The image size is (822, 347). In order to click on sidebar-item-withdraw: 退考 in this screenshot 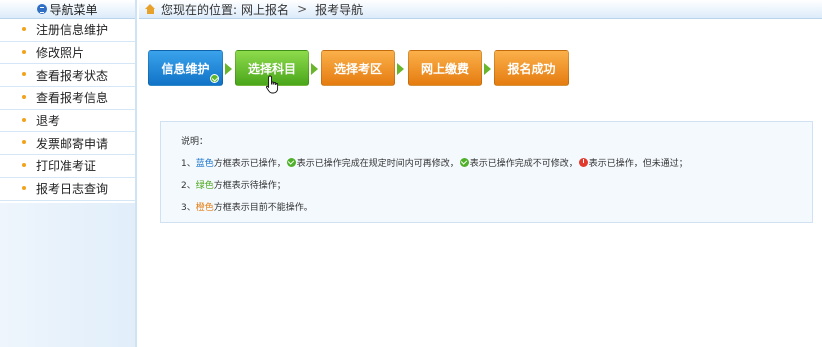, I will do `click(67, 121)`.